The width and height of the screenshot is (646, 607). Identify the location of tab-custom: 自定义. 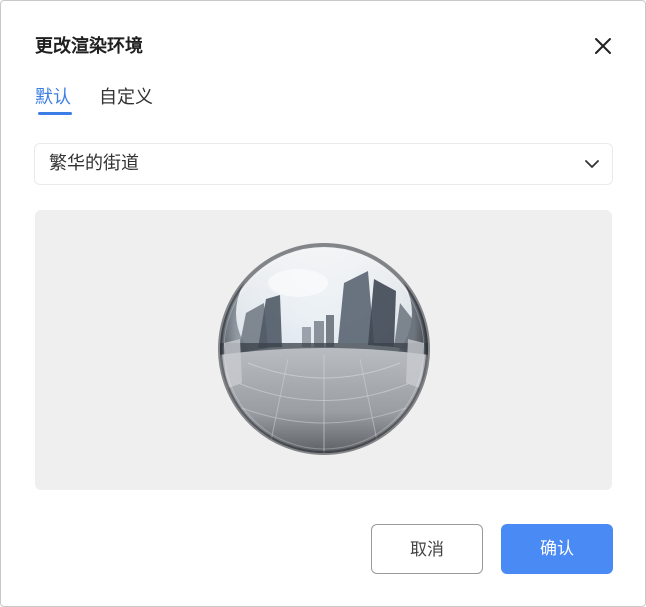
(126, 98).